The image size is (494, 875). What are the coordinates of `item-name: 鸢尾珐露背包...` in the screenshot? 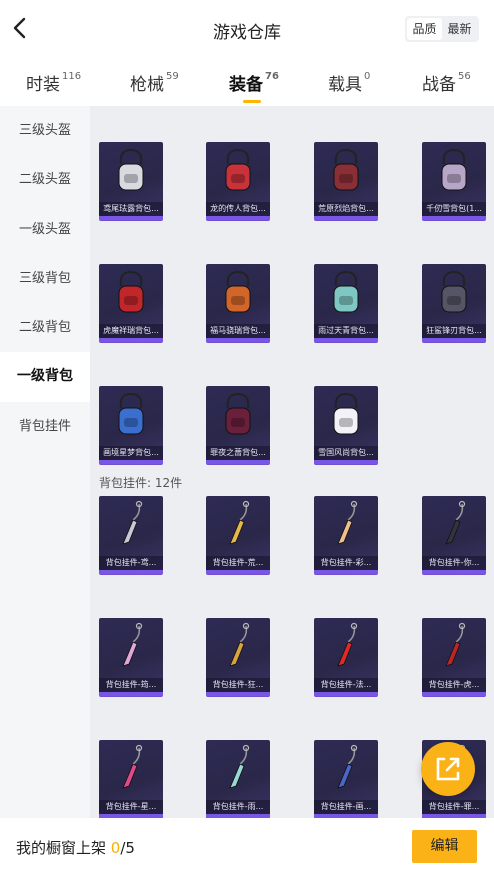 It's located at (131, 209).